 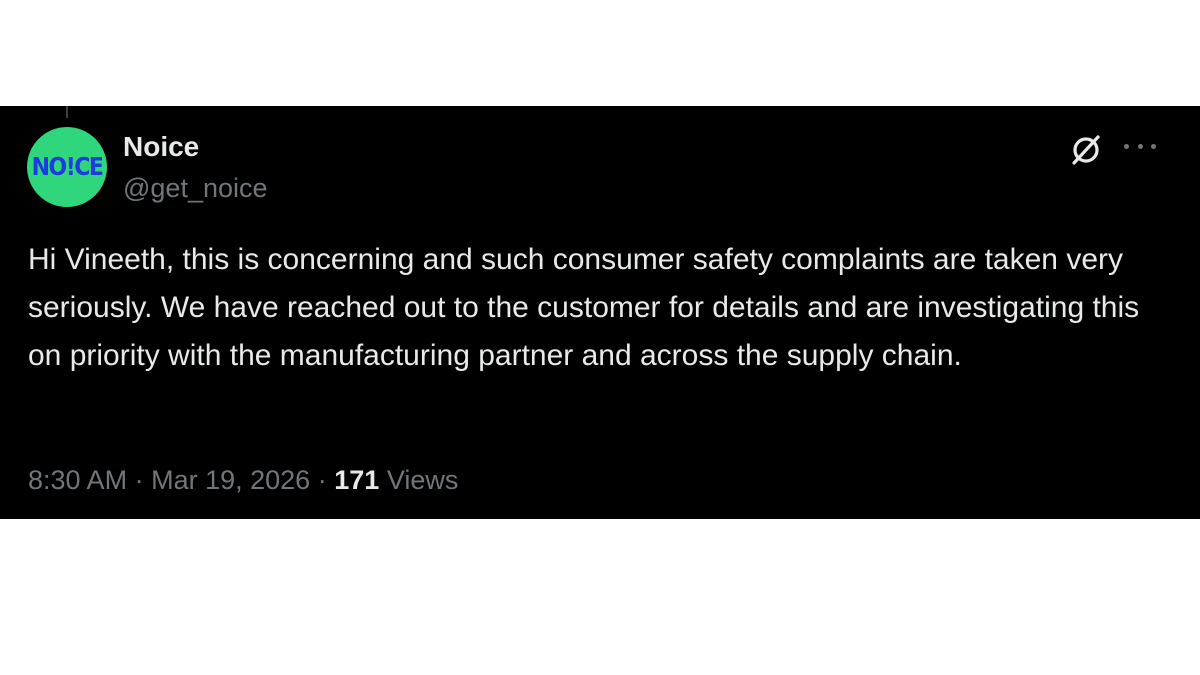 I want to click on tweet-time: 8:30 AM, so click(x=77, y=480).